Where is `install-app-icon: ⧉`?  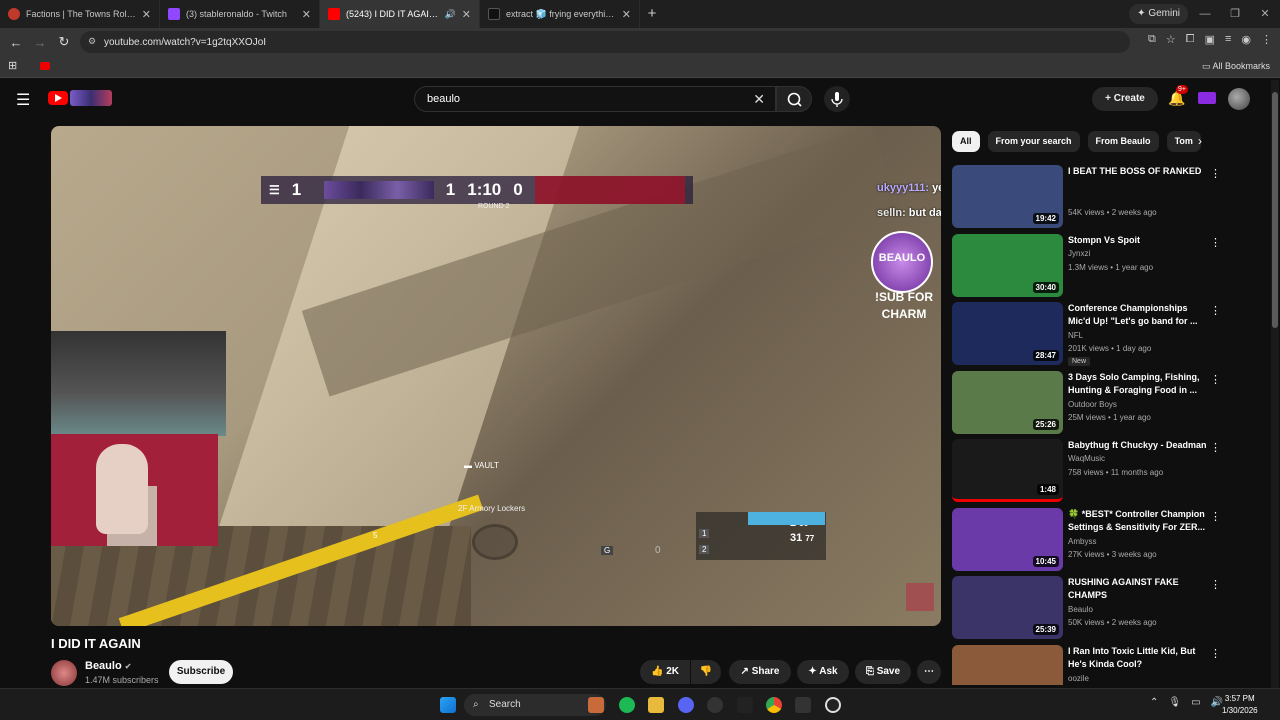 install-app-icon: ⧉ is located at coordinates (1152, 39).